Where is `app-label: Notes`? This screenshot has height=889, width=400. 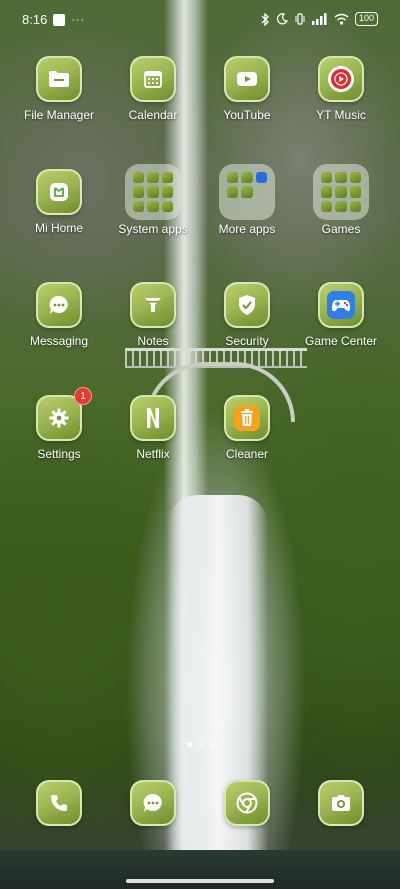
app-label: Notes is located at coordinates (153, 341).